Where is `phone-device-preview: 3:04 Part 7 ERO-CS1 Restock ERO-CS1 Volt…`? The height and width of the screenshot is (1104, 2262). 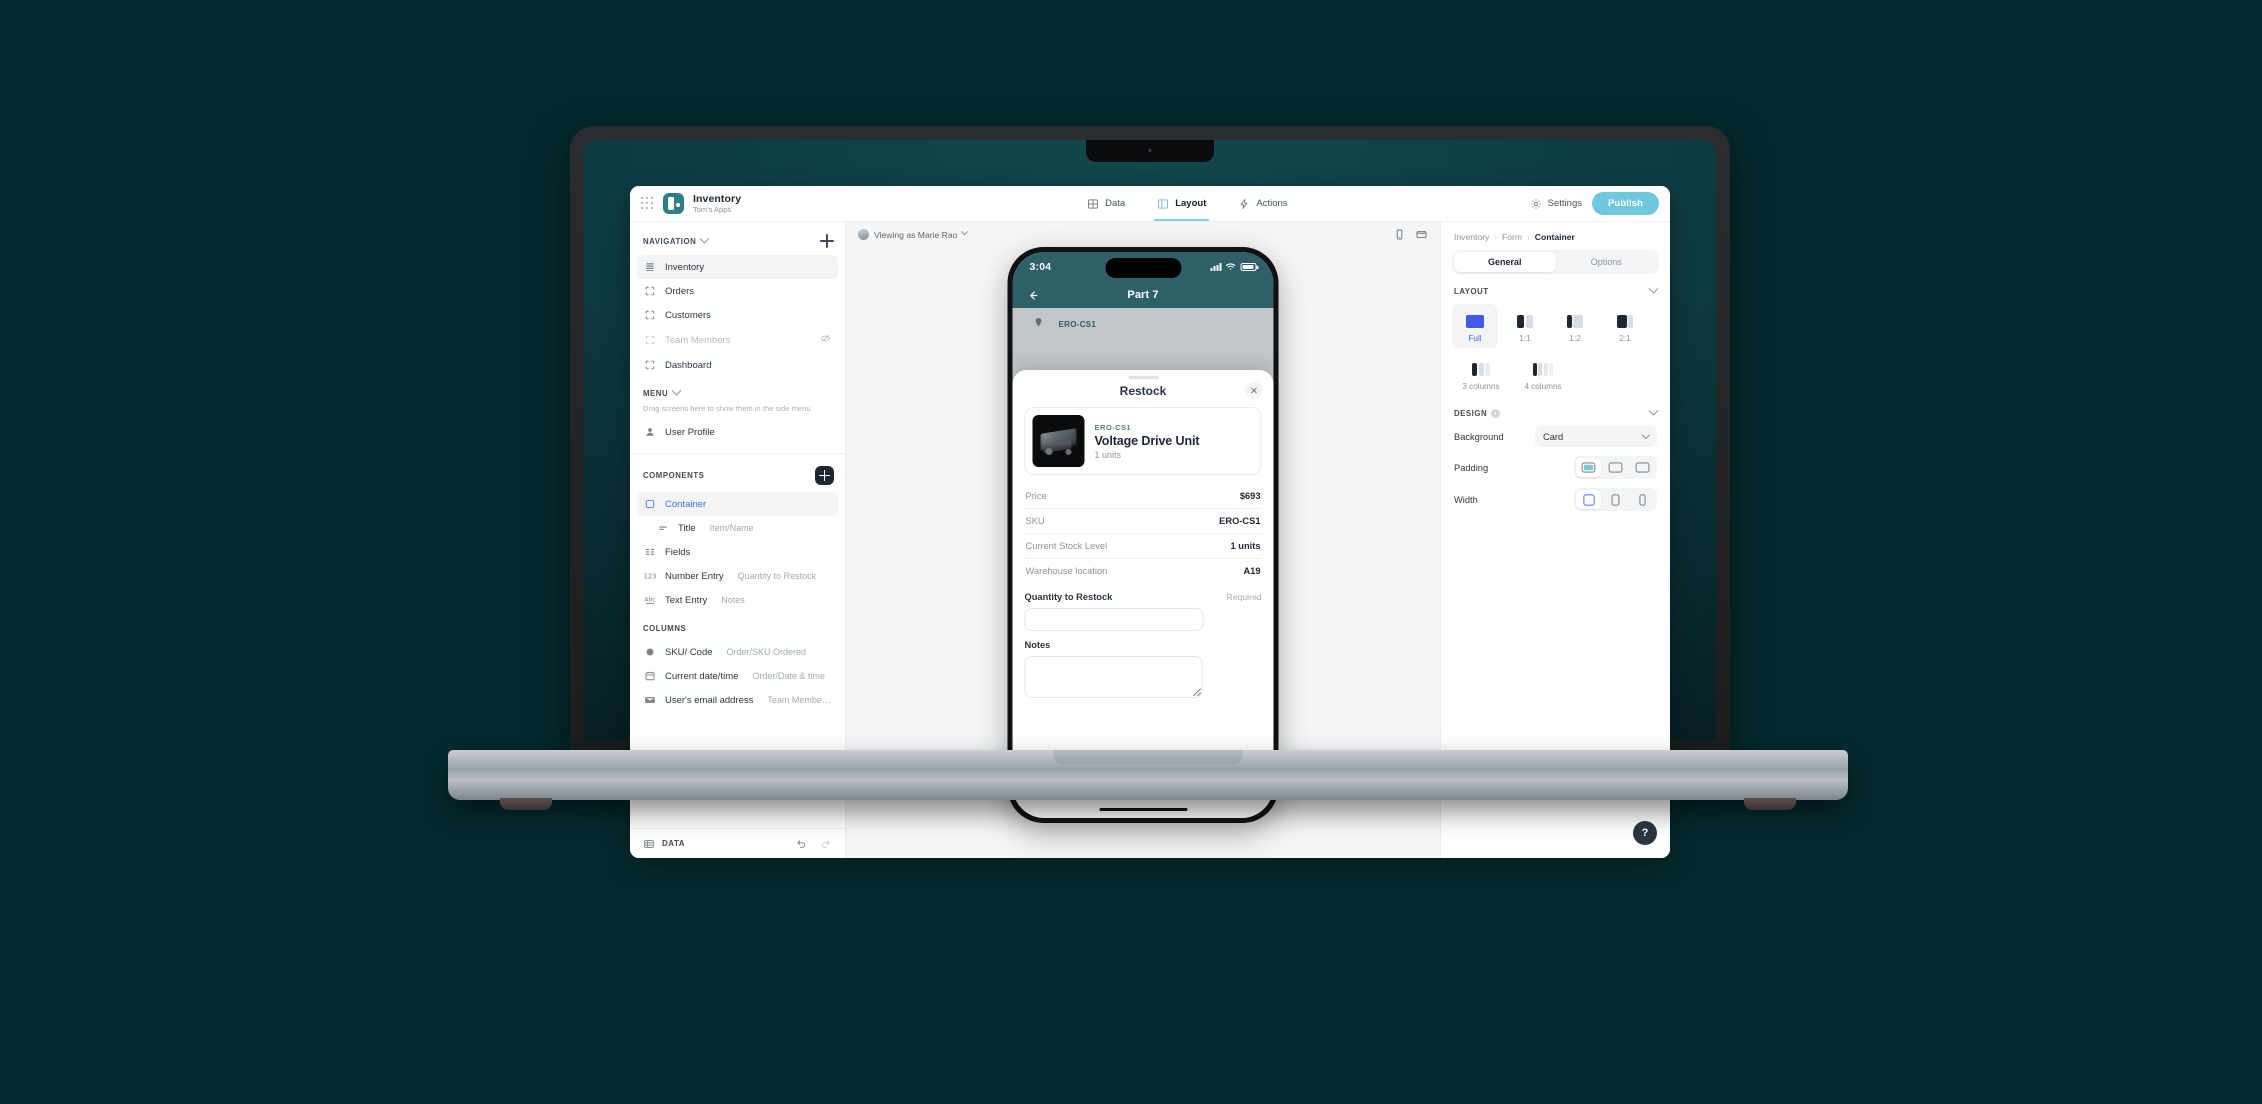
phone-device-preview: 3:04 Part 7 ERO-CS1 Restock ERO-CS1 Volt… is located at coordinates (1143, 535).